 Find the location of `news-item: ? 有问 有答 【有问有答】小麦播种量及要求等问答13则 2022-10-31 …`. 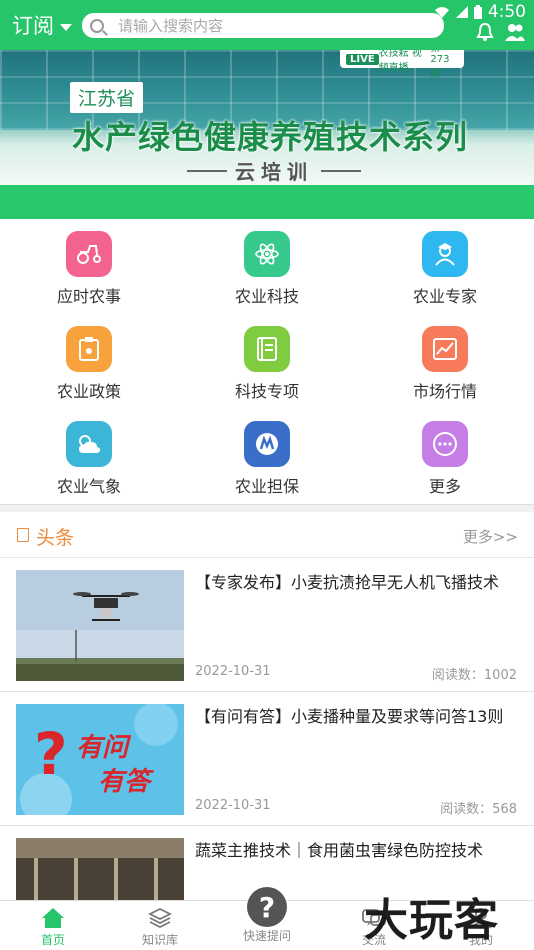

news-item: ? 有问 有答 【有问有答】小麦播种量及要求等问答13则 2022-10-31 … is located at coordinates (267, 759).